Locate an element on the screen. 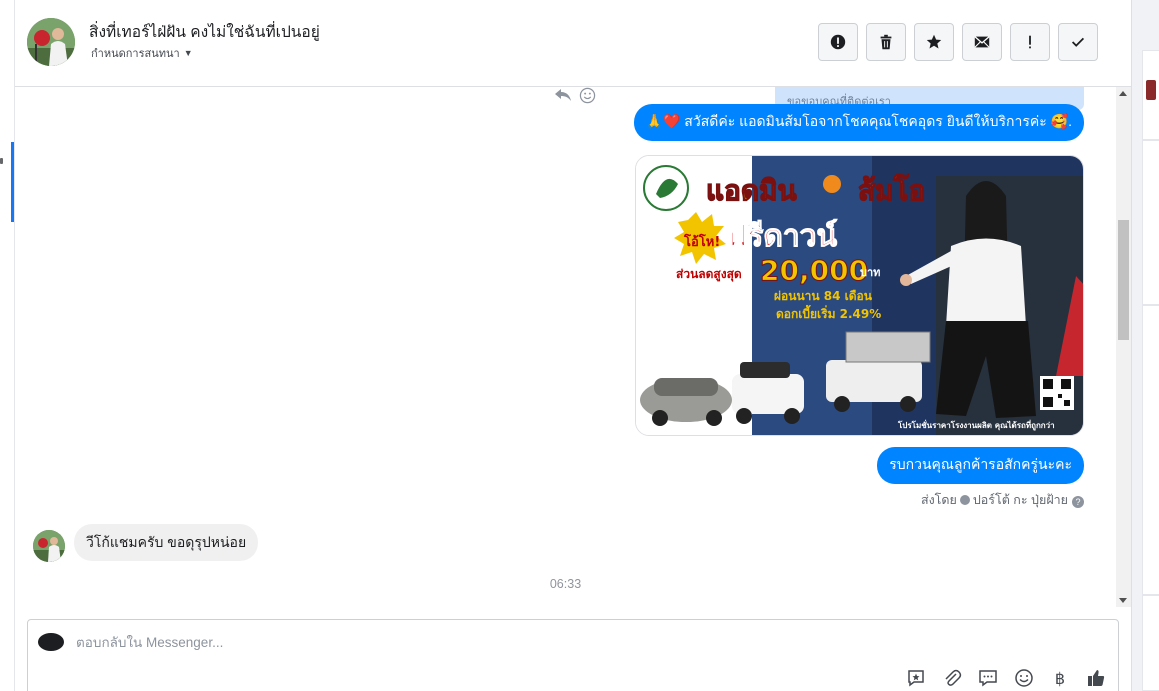 The image size is (1159, 691). promo-headline: แอดมิน is located at coordinates (751, 190).